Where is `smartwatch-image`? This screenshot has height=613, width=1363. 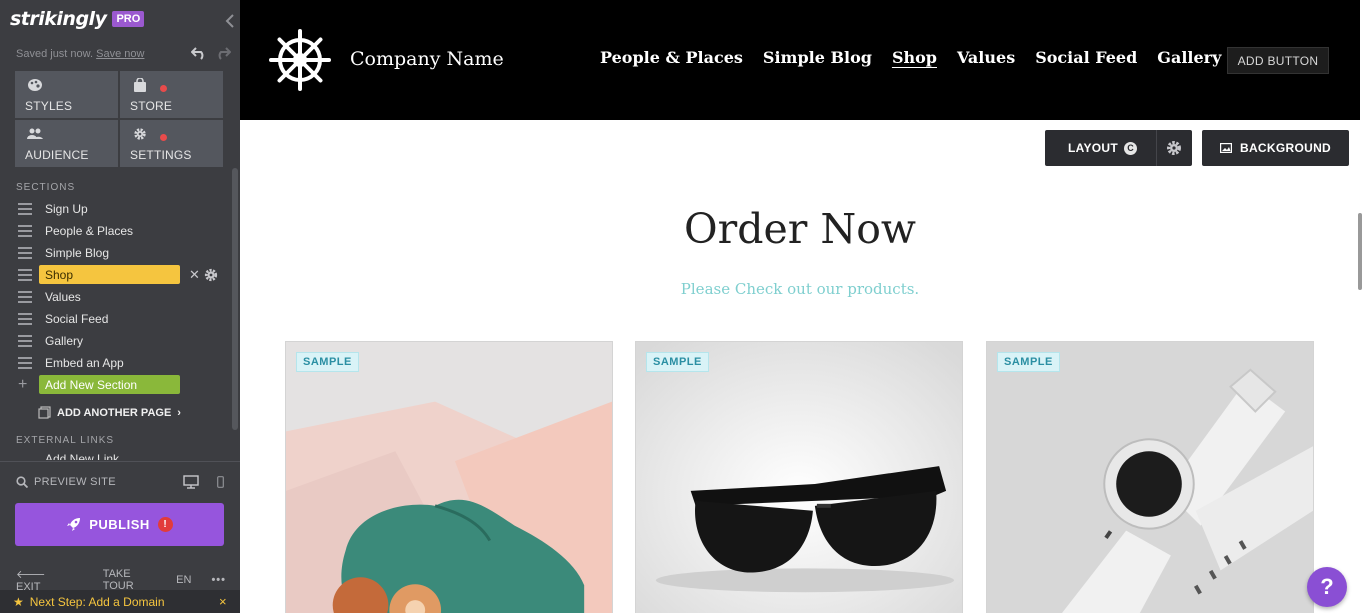 smartwatch-image is located at coordinates (1150, 477).